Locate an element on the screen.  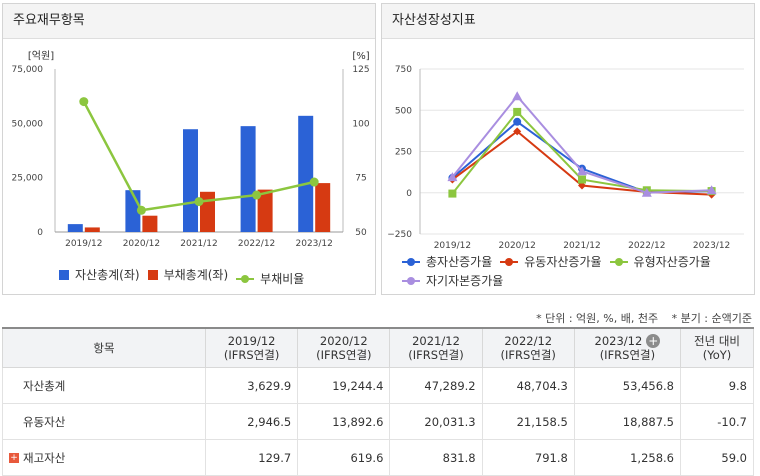
legend-item: 자기자본증가율 is located at coordinates (452, 281).